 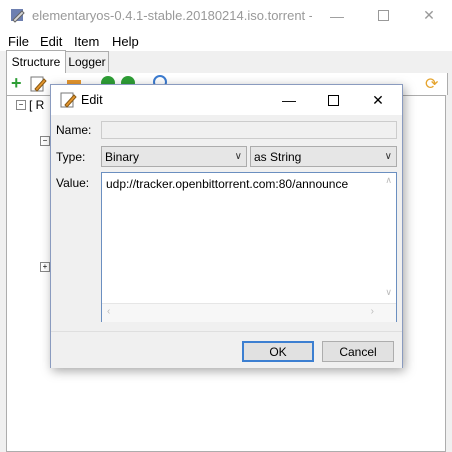 What do you see at coordinates (125, 41) in the screenshot?
I see `menu-help: Help` at bounding box center [125, 41].